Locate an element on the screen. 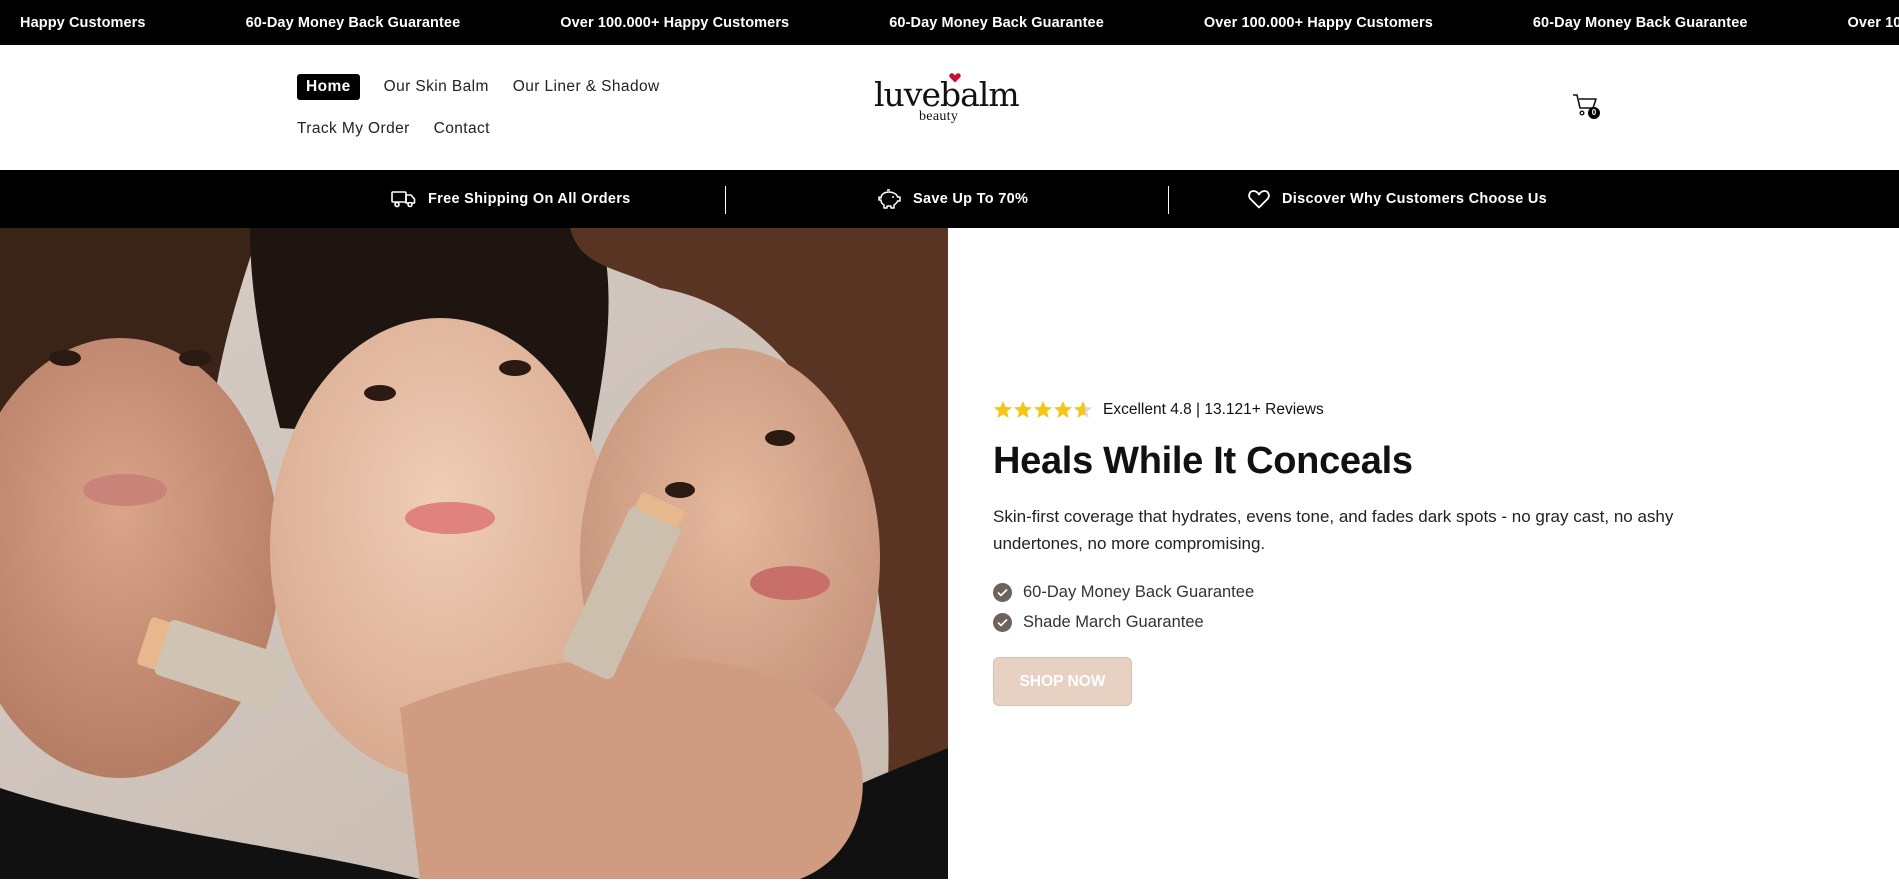 The height and width of the screenshot is (894, 1899). piggy-bank-icon is located at coordinates (889, 199).